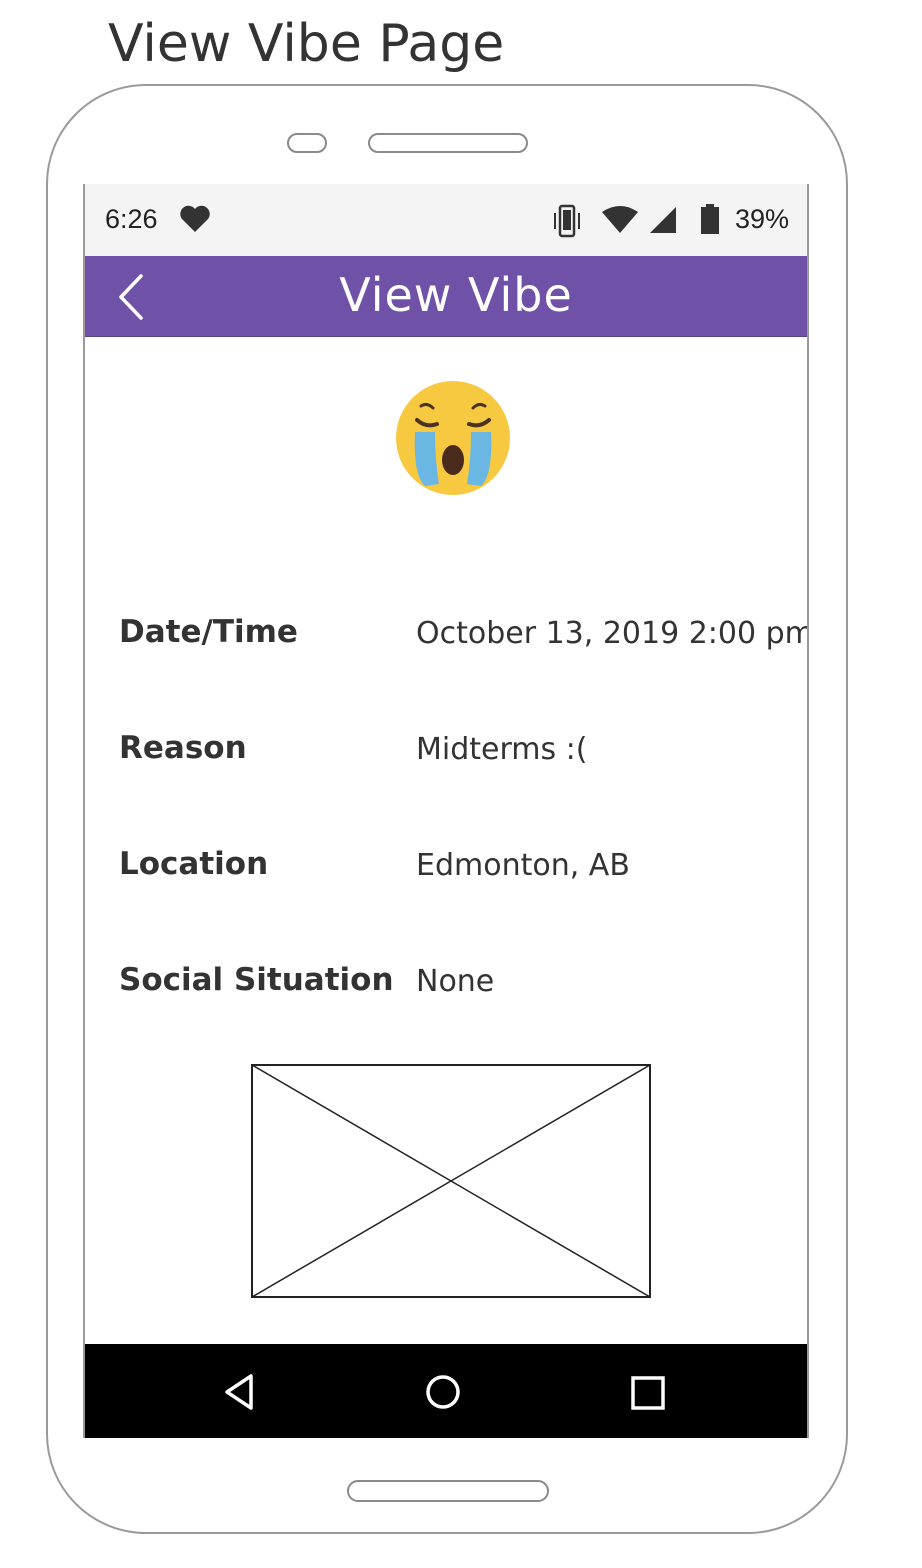 This screenshot has height=1568, width=922. I want to click on nav-back-icon, so click(240, 1392).